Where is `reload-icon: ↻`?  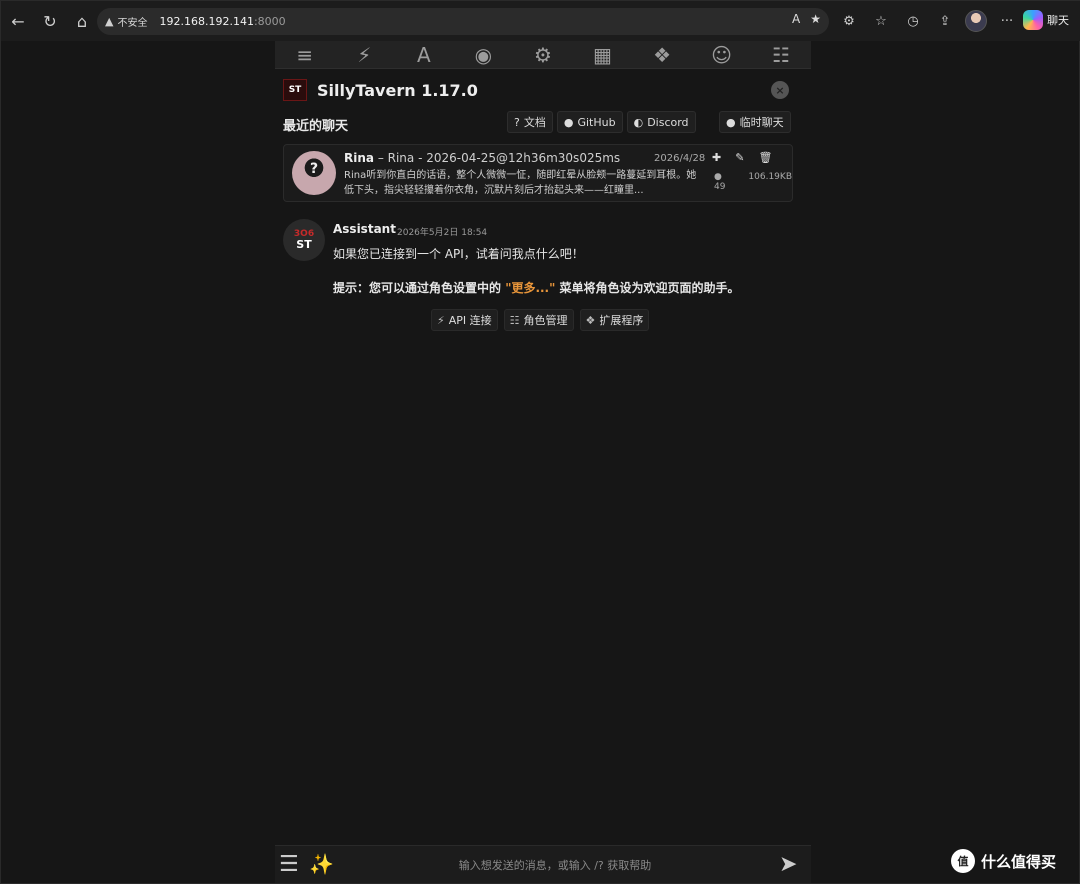
reload-icon: ↻ is located at coordinates (50, 21).